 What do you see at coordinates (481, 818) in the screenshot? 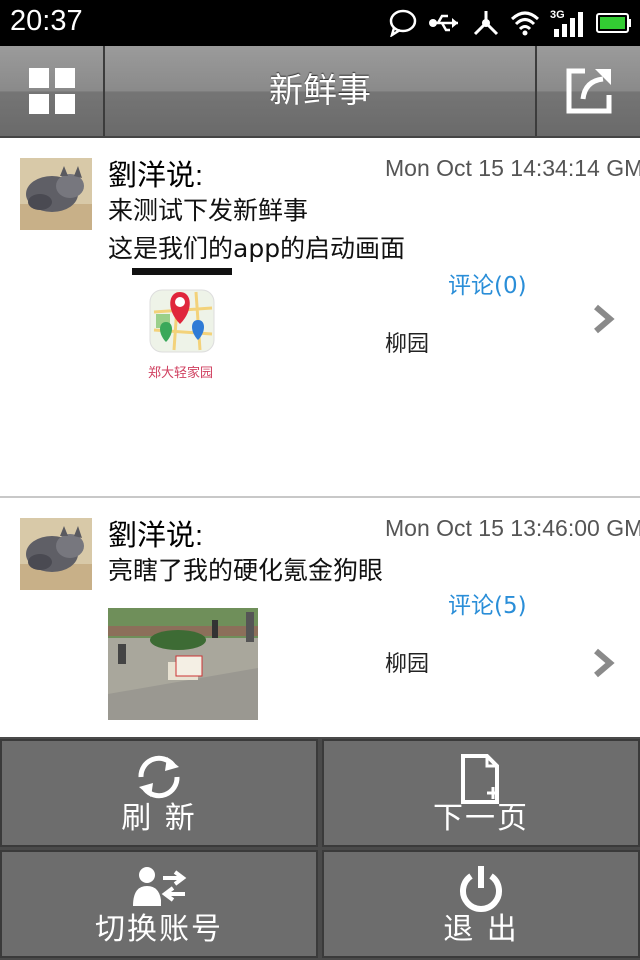
I see `next-page-label: 下一页` at bounding box center [481, 818].